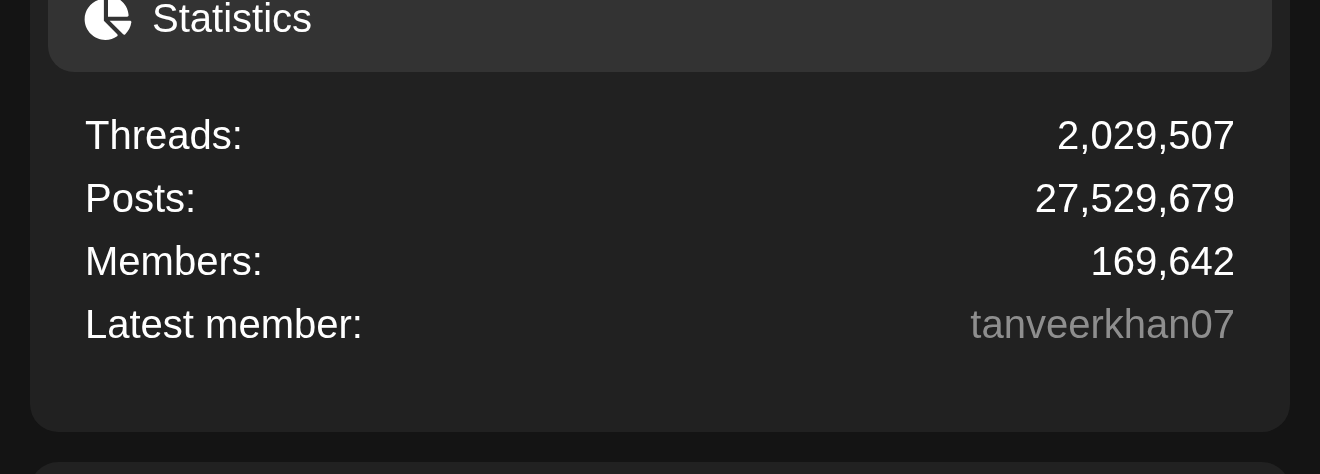 This screenshot has height=474, width=1320. Describe the element at coordinates (141, 198) in the screenshot. I see `stat-label: Posts:` at that location.